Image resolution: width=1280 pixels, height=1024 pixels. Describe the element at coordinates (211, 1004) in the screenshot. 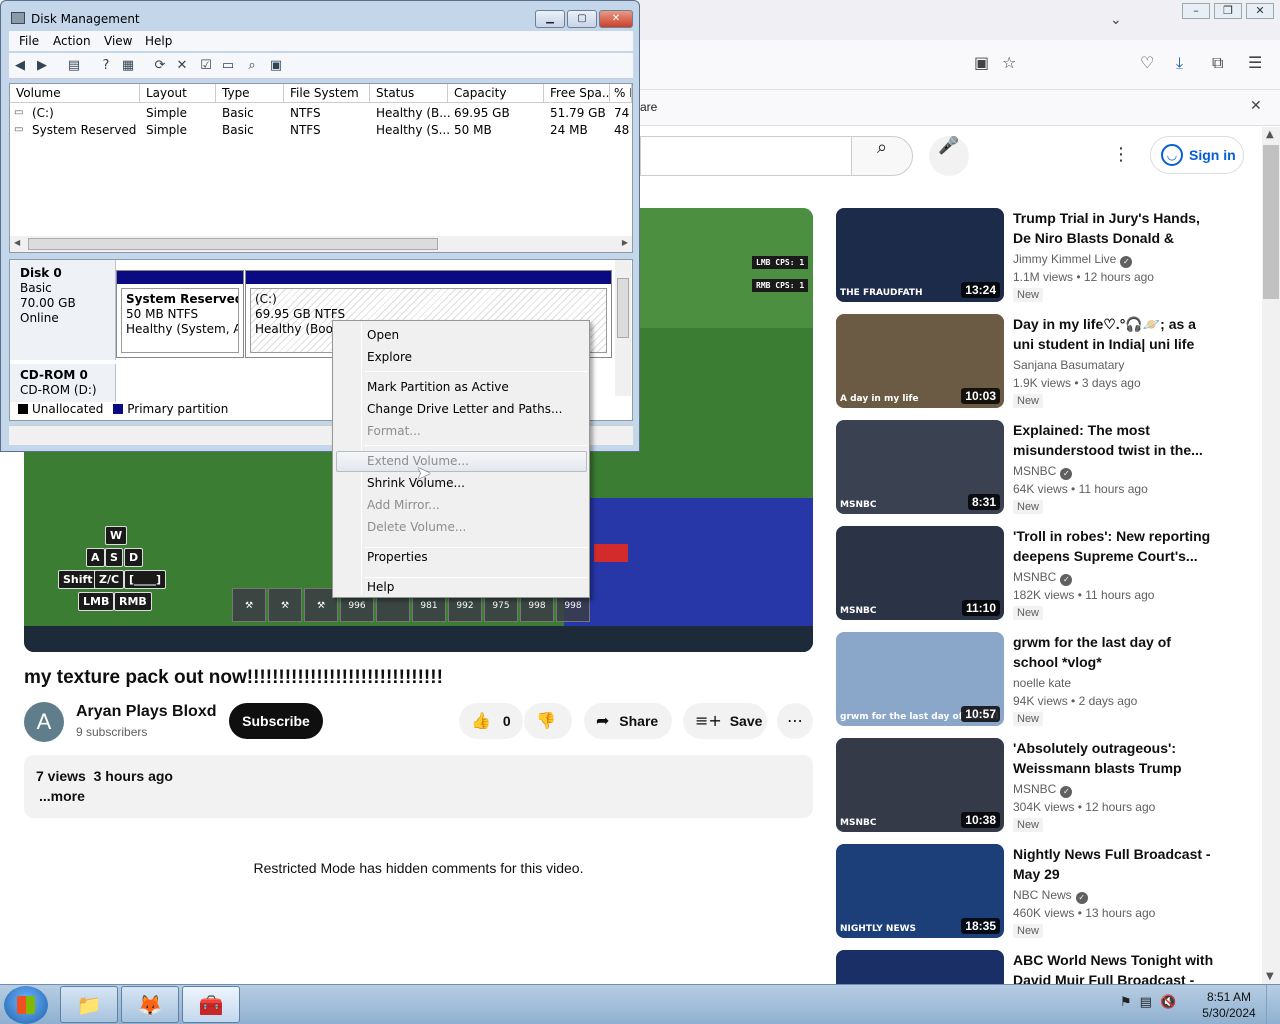

I see `taskbar-disk-management: 🧰` at that location.